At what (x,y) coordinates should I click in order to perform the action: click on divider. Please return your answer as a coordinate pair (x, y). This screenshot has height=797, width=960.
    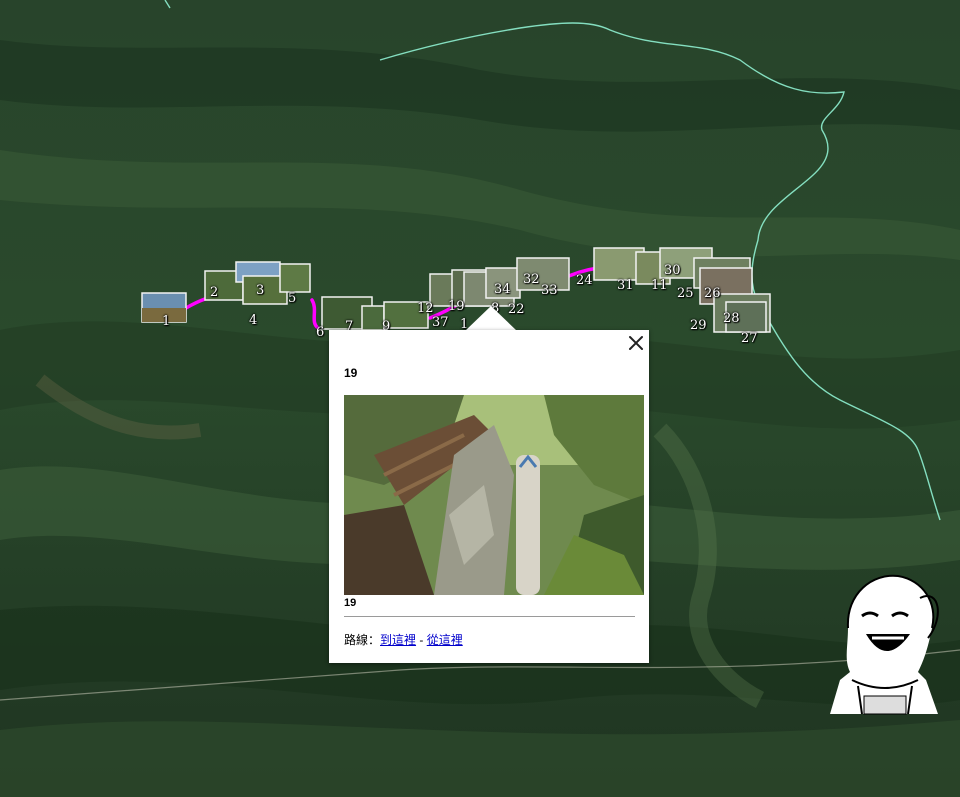
    Looking at the image, I should click on (489, 616).